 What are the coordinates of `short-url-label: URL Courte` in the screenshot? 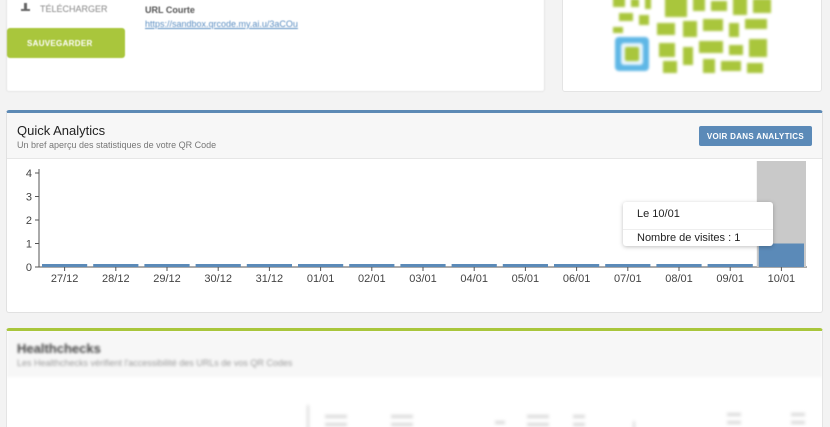 It's located at (170, 10).